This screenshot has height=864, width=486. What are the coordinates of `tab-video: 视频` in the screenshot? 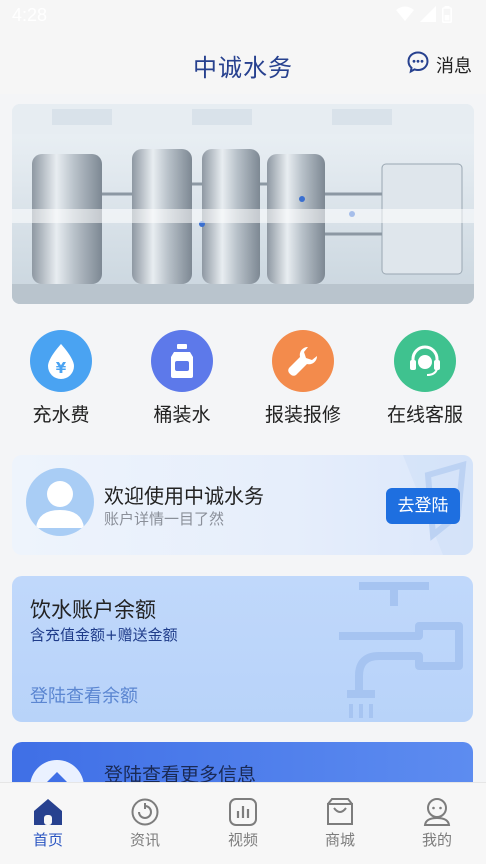 It's located at (243, 821).